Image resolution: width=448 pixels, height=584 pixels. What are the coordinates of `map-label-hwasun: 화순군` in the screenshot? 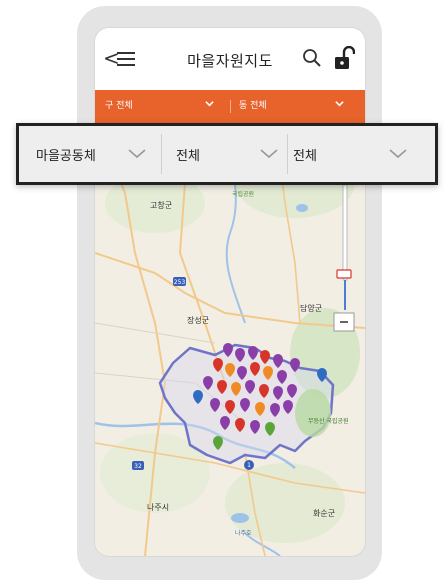 It's located at (324, 513).